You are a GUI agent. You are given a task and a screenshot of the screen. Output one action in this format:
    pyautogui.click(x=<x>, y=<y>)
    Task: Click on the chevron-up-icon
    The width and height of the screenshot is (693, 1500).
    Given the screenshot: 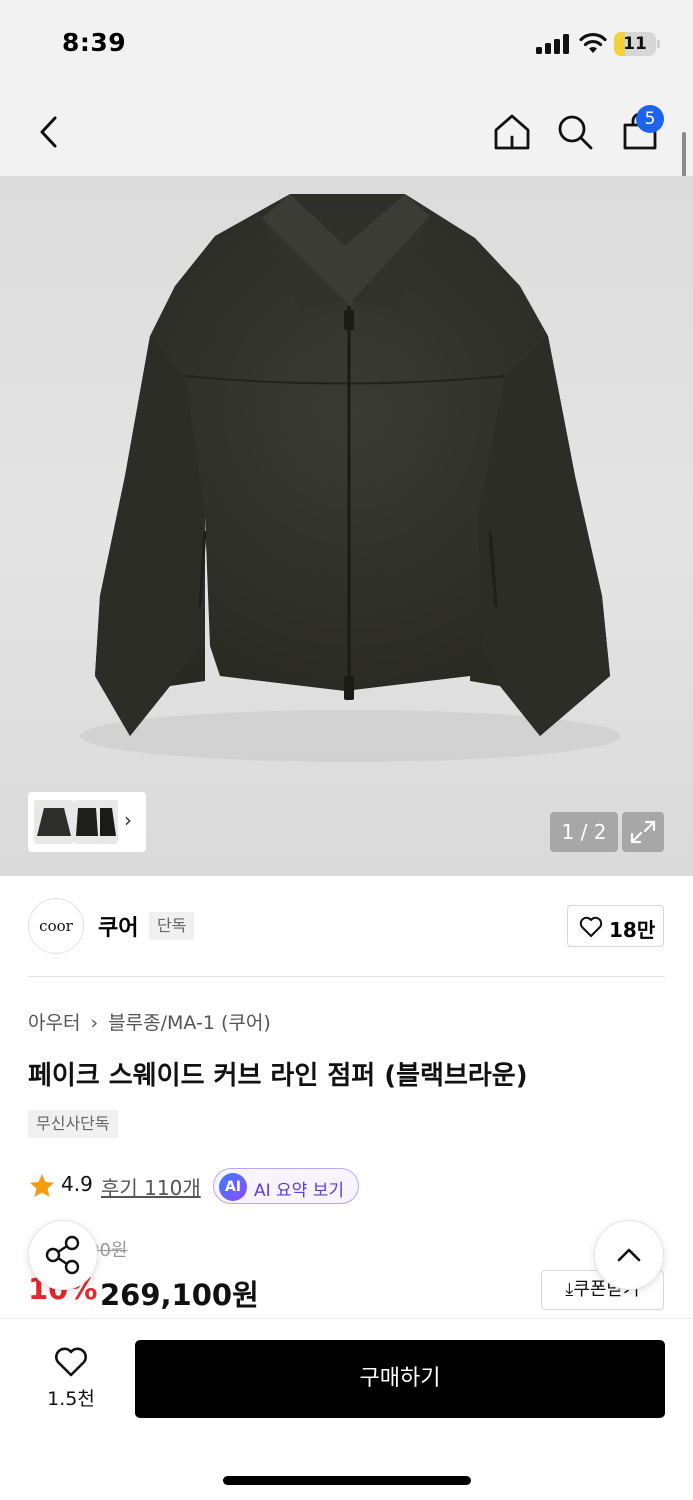 What is the action you would take?
    pyautogui.click(x=629, y=1255)
    